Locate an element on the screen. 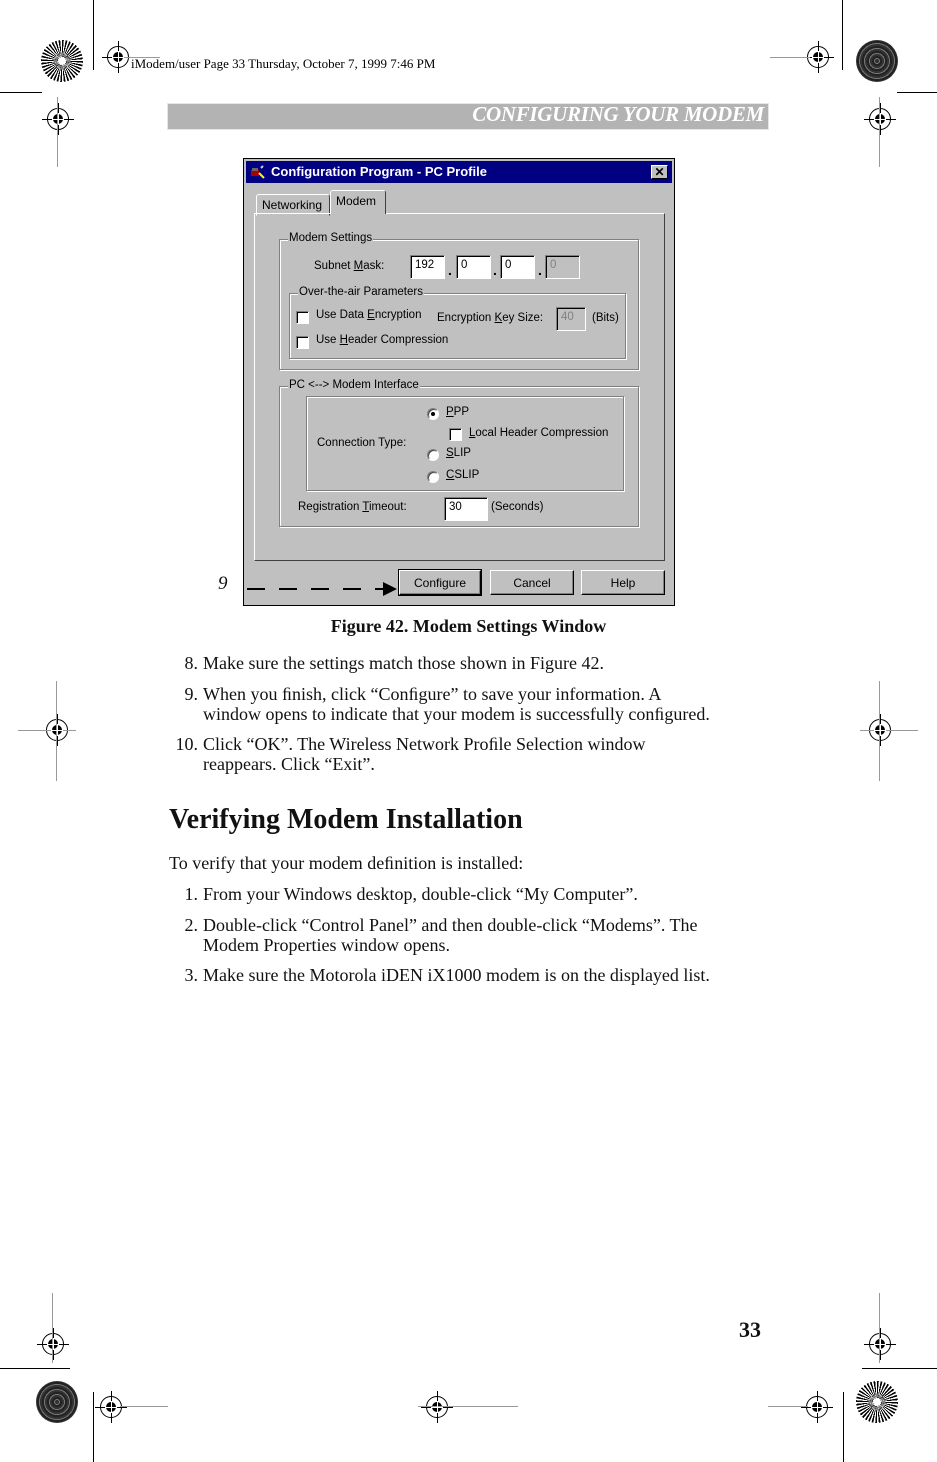 The image size is (937, 1462). use-data-encryption-label: Use Data Encryption is located at coordinates (369, 315).